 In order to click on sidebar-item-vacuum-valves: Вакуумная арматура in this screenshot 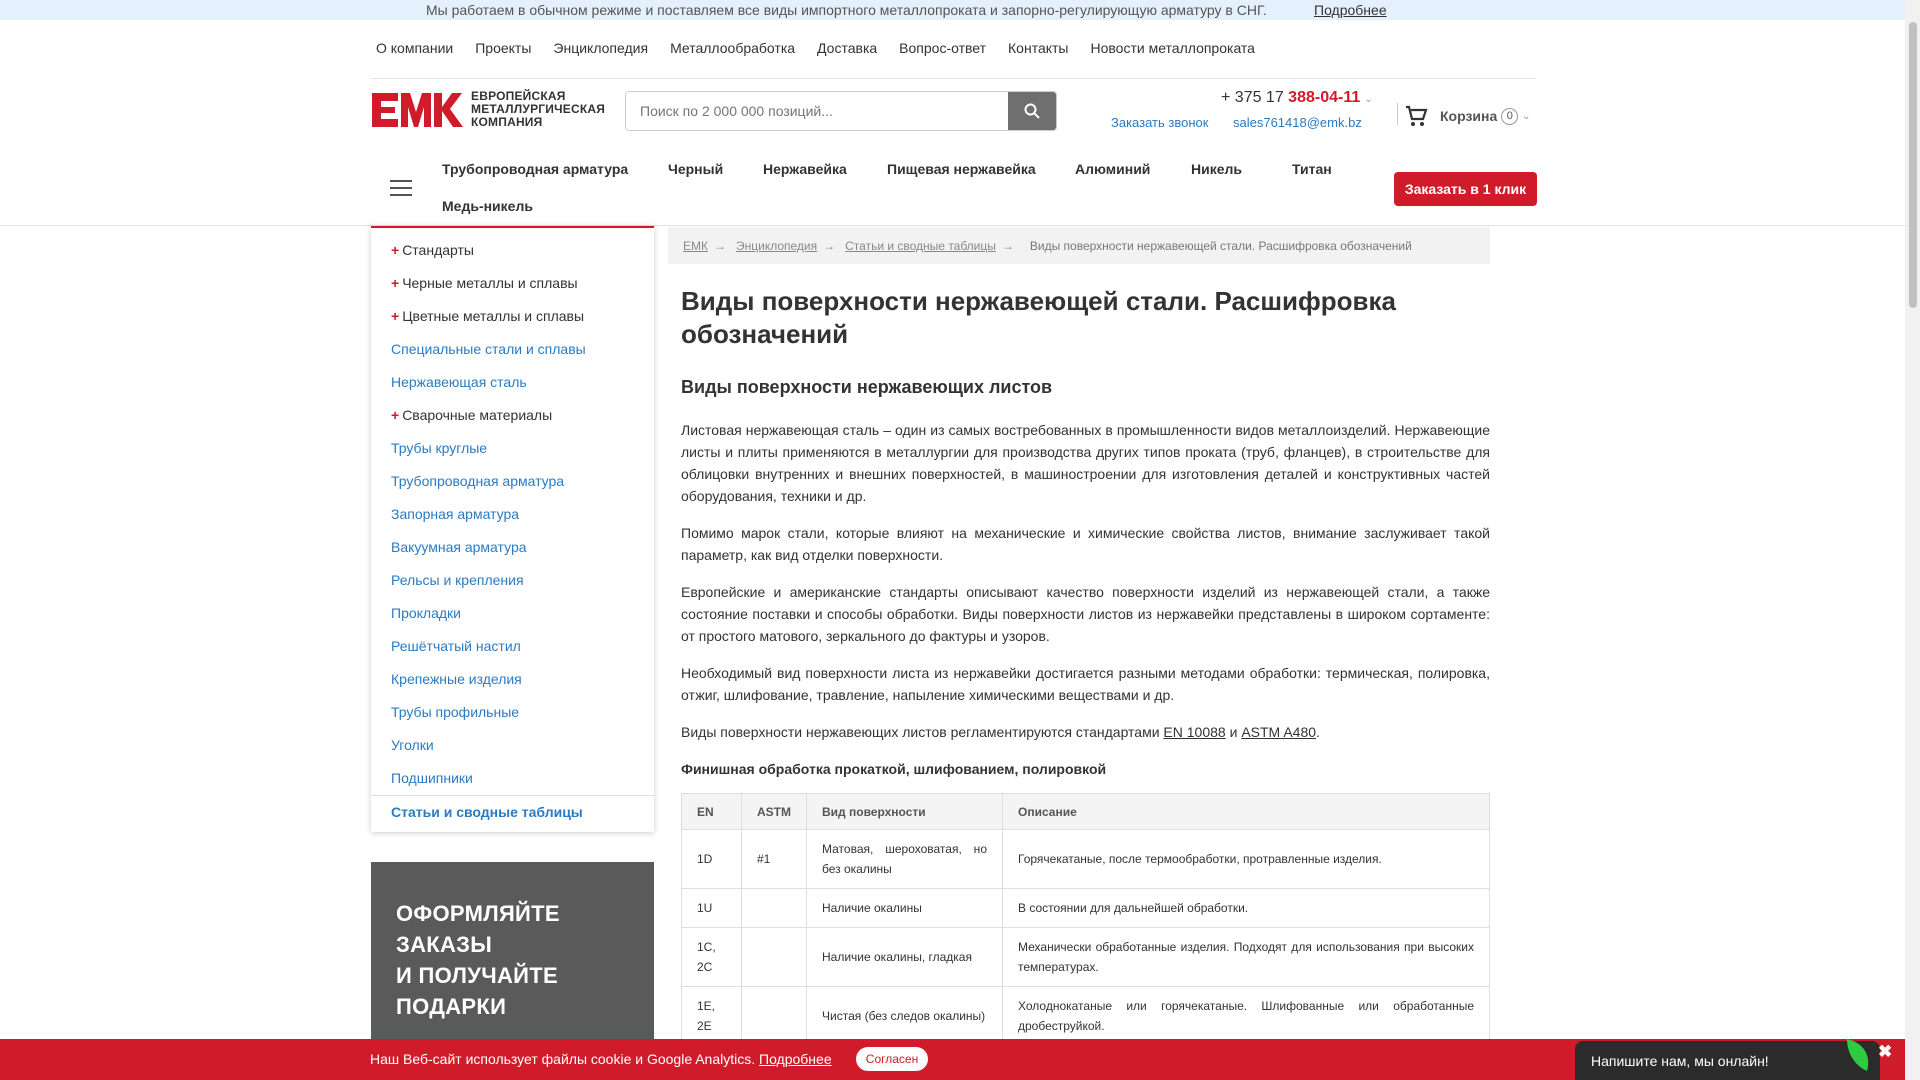, I will do `click(459, 547)`.